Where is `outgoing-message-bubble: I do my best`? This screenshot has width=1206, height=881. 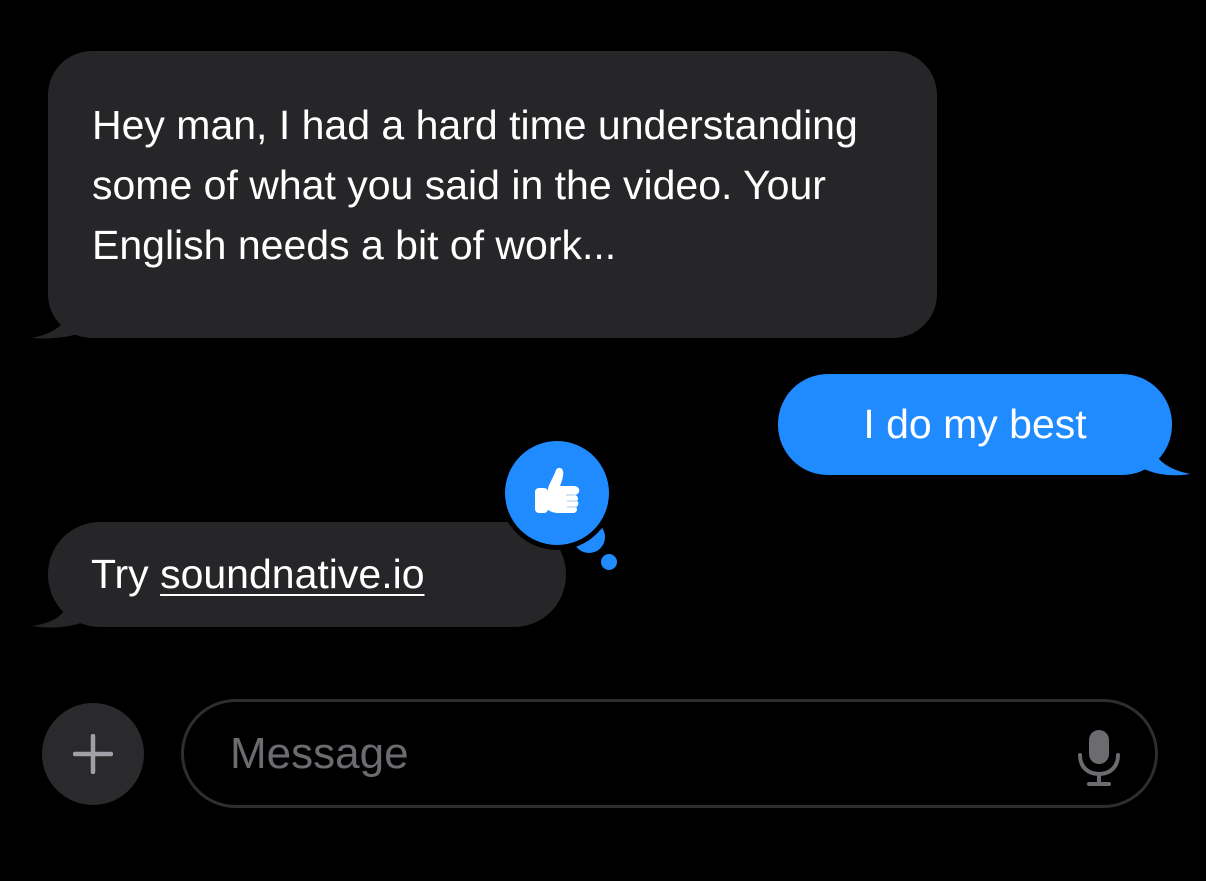 outgoing-message-bubble: I do my best is located at coordinates (975, 424).